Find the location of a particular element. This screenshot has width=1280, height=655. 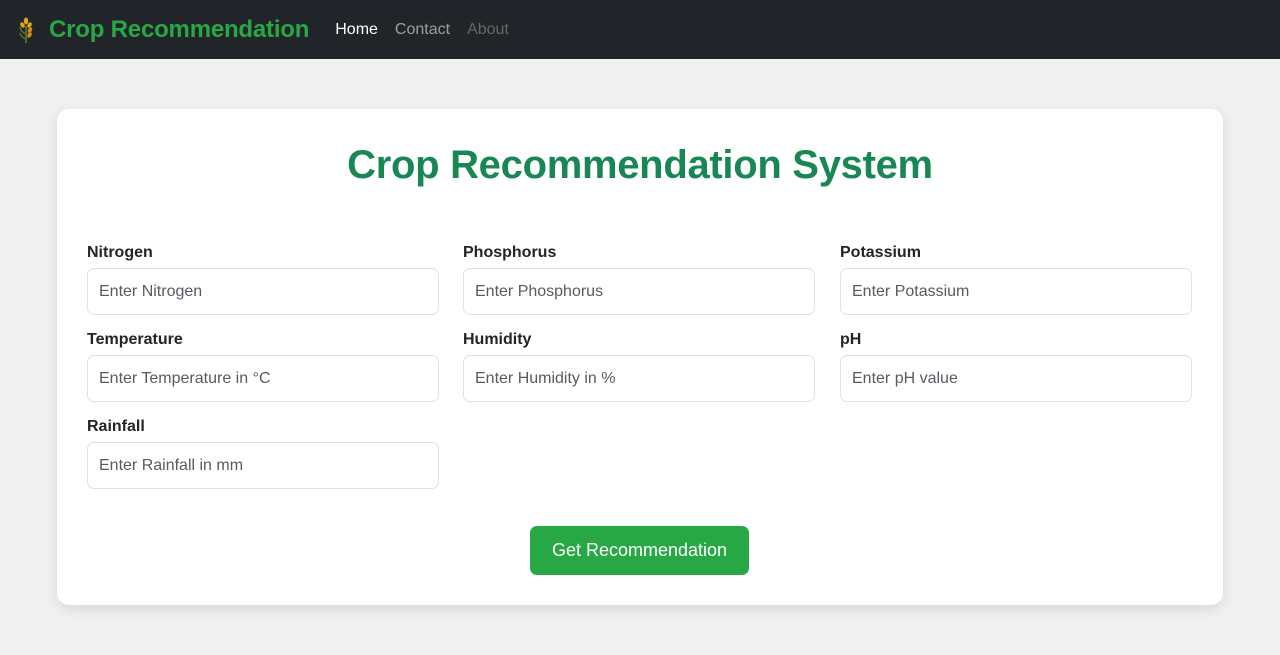

temperature-field-group: Temperature is located at coordinates (263, 366).